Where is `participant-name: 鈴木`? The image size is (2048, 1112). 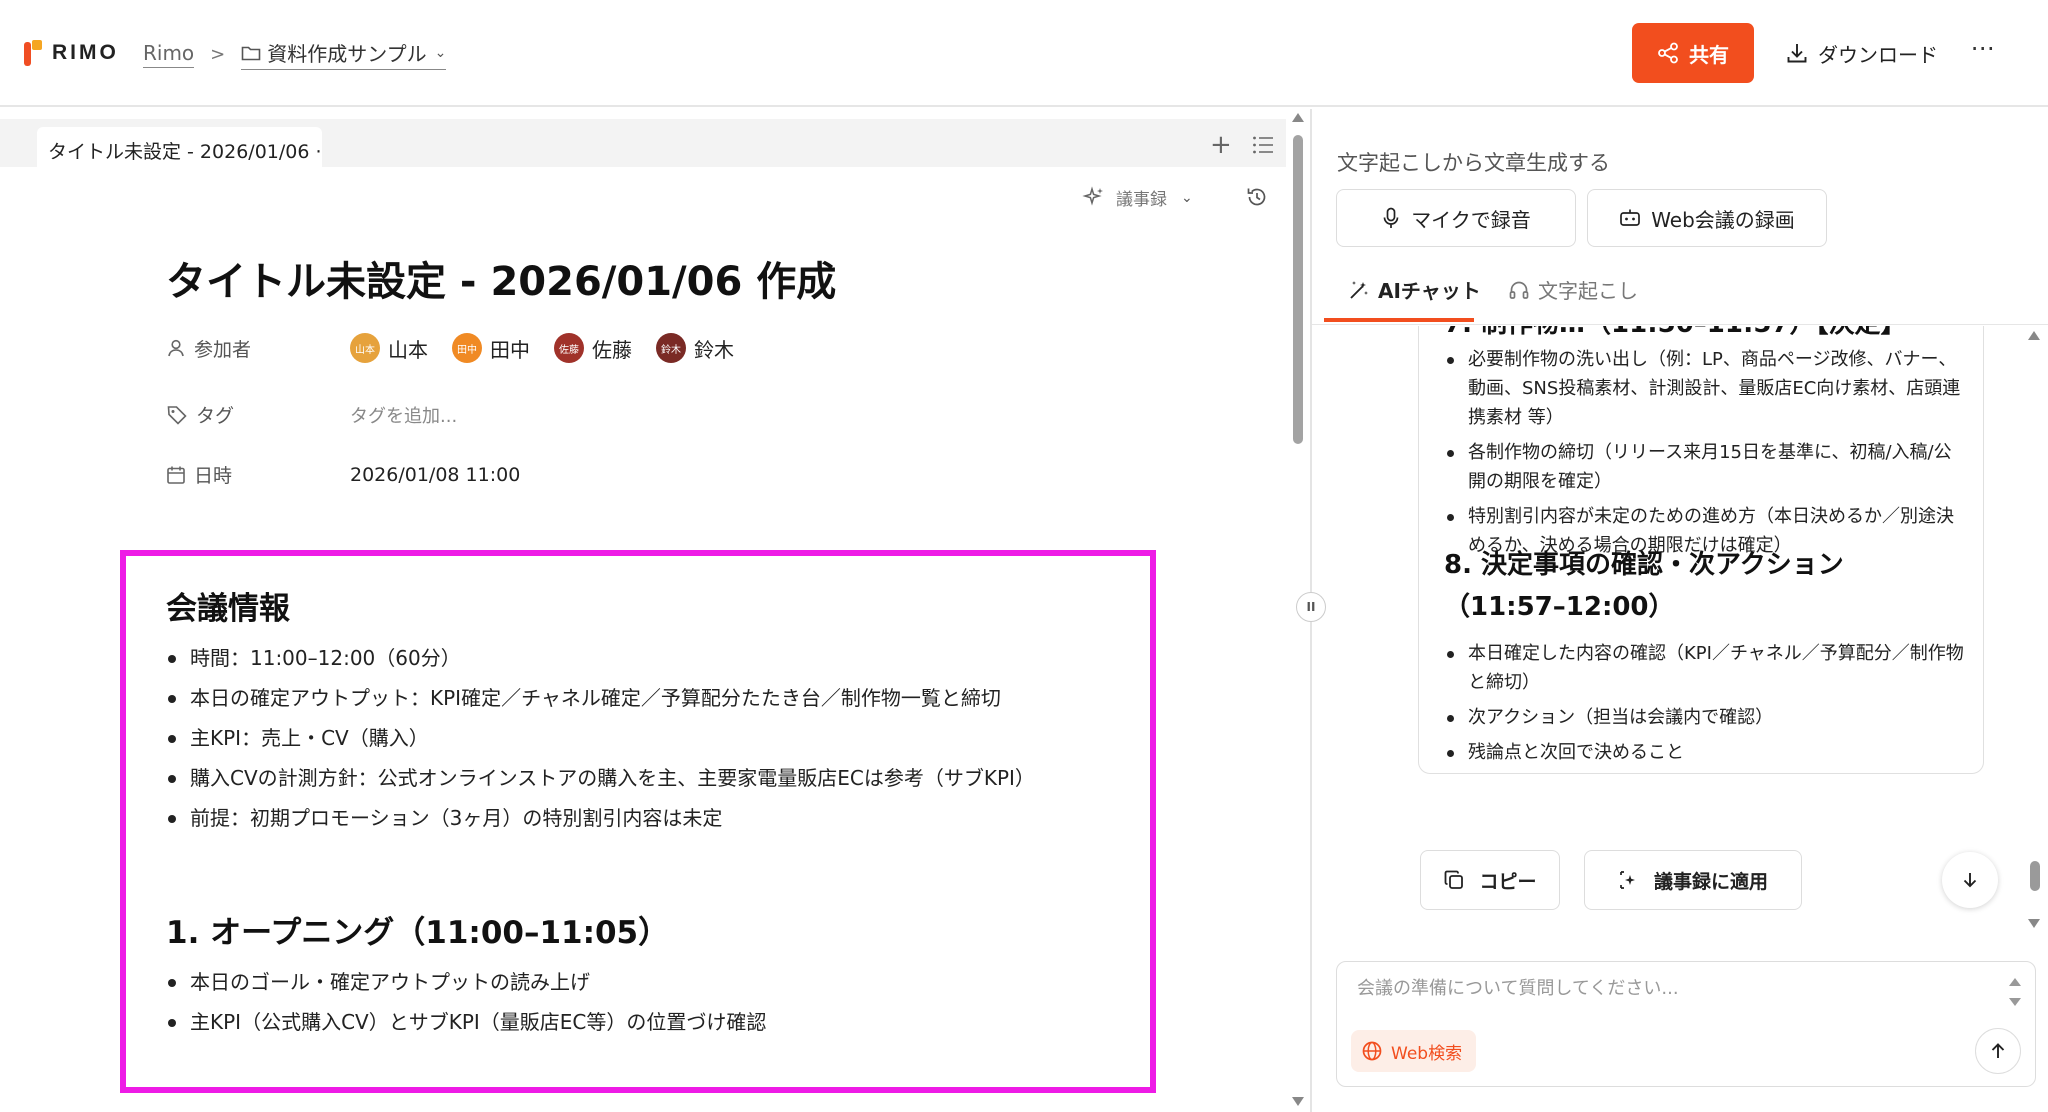 participant-name: 鈴木 is located at coordinates (714, 349).